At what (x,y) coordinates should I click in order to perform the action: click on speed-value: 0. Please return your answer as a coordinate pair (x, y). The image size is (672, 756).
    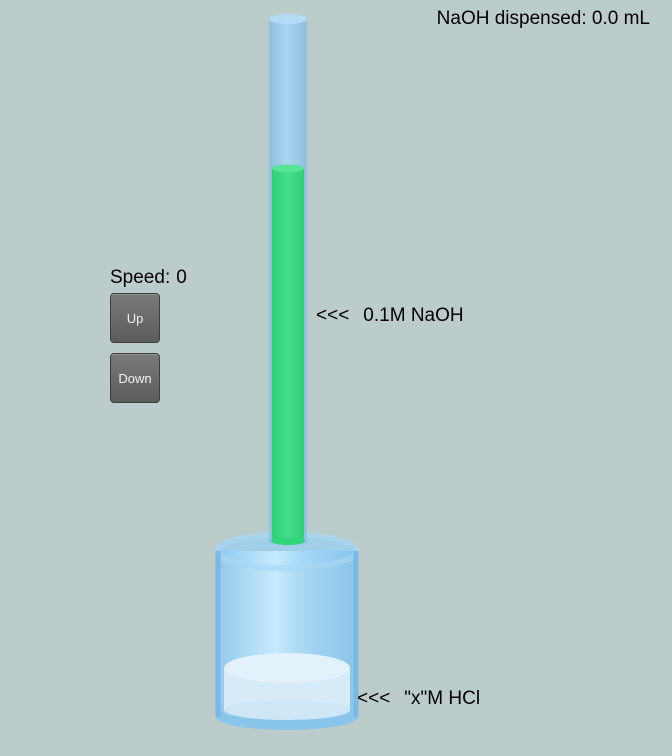
    Looking at the image, I should click on (181, 277).